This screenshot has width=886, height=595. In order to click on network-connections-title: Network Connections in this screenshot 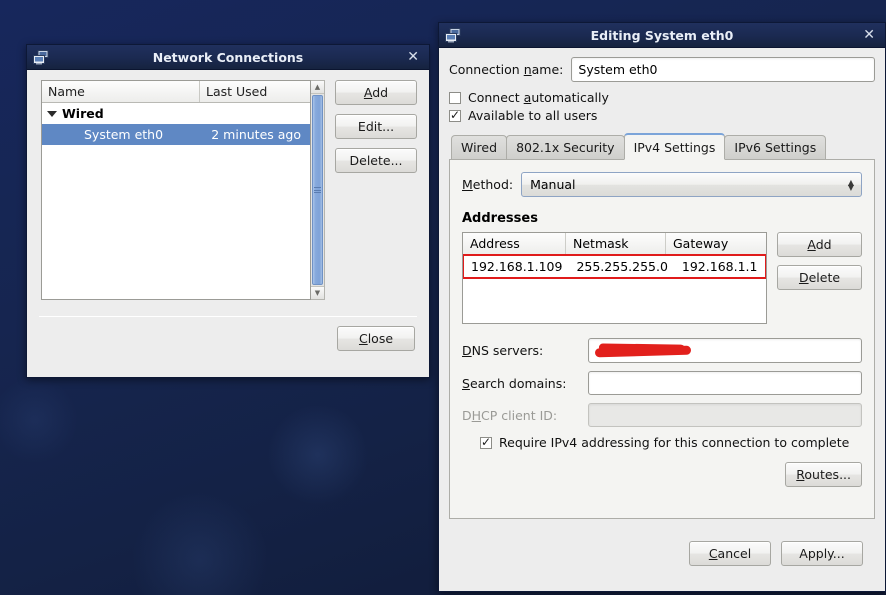, I will do `click(228, 57)`.